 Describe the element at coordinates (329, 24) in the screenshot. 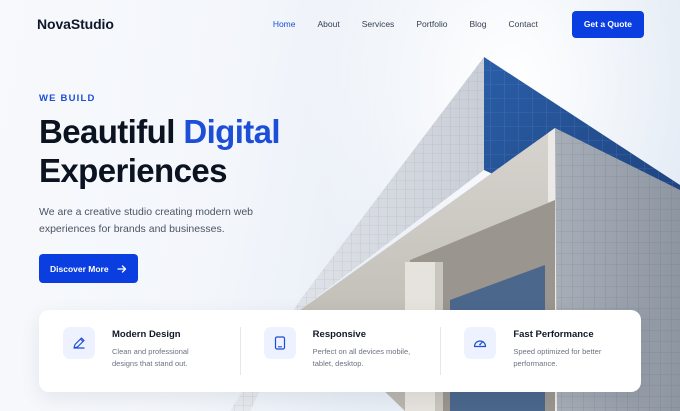

I see `nav-link-about: About` at that location.